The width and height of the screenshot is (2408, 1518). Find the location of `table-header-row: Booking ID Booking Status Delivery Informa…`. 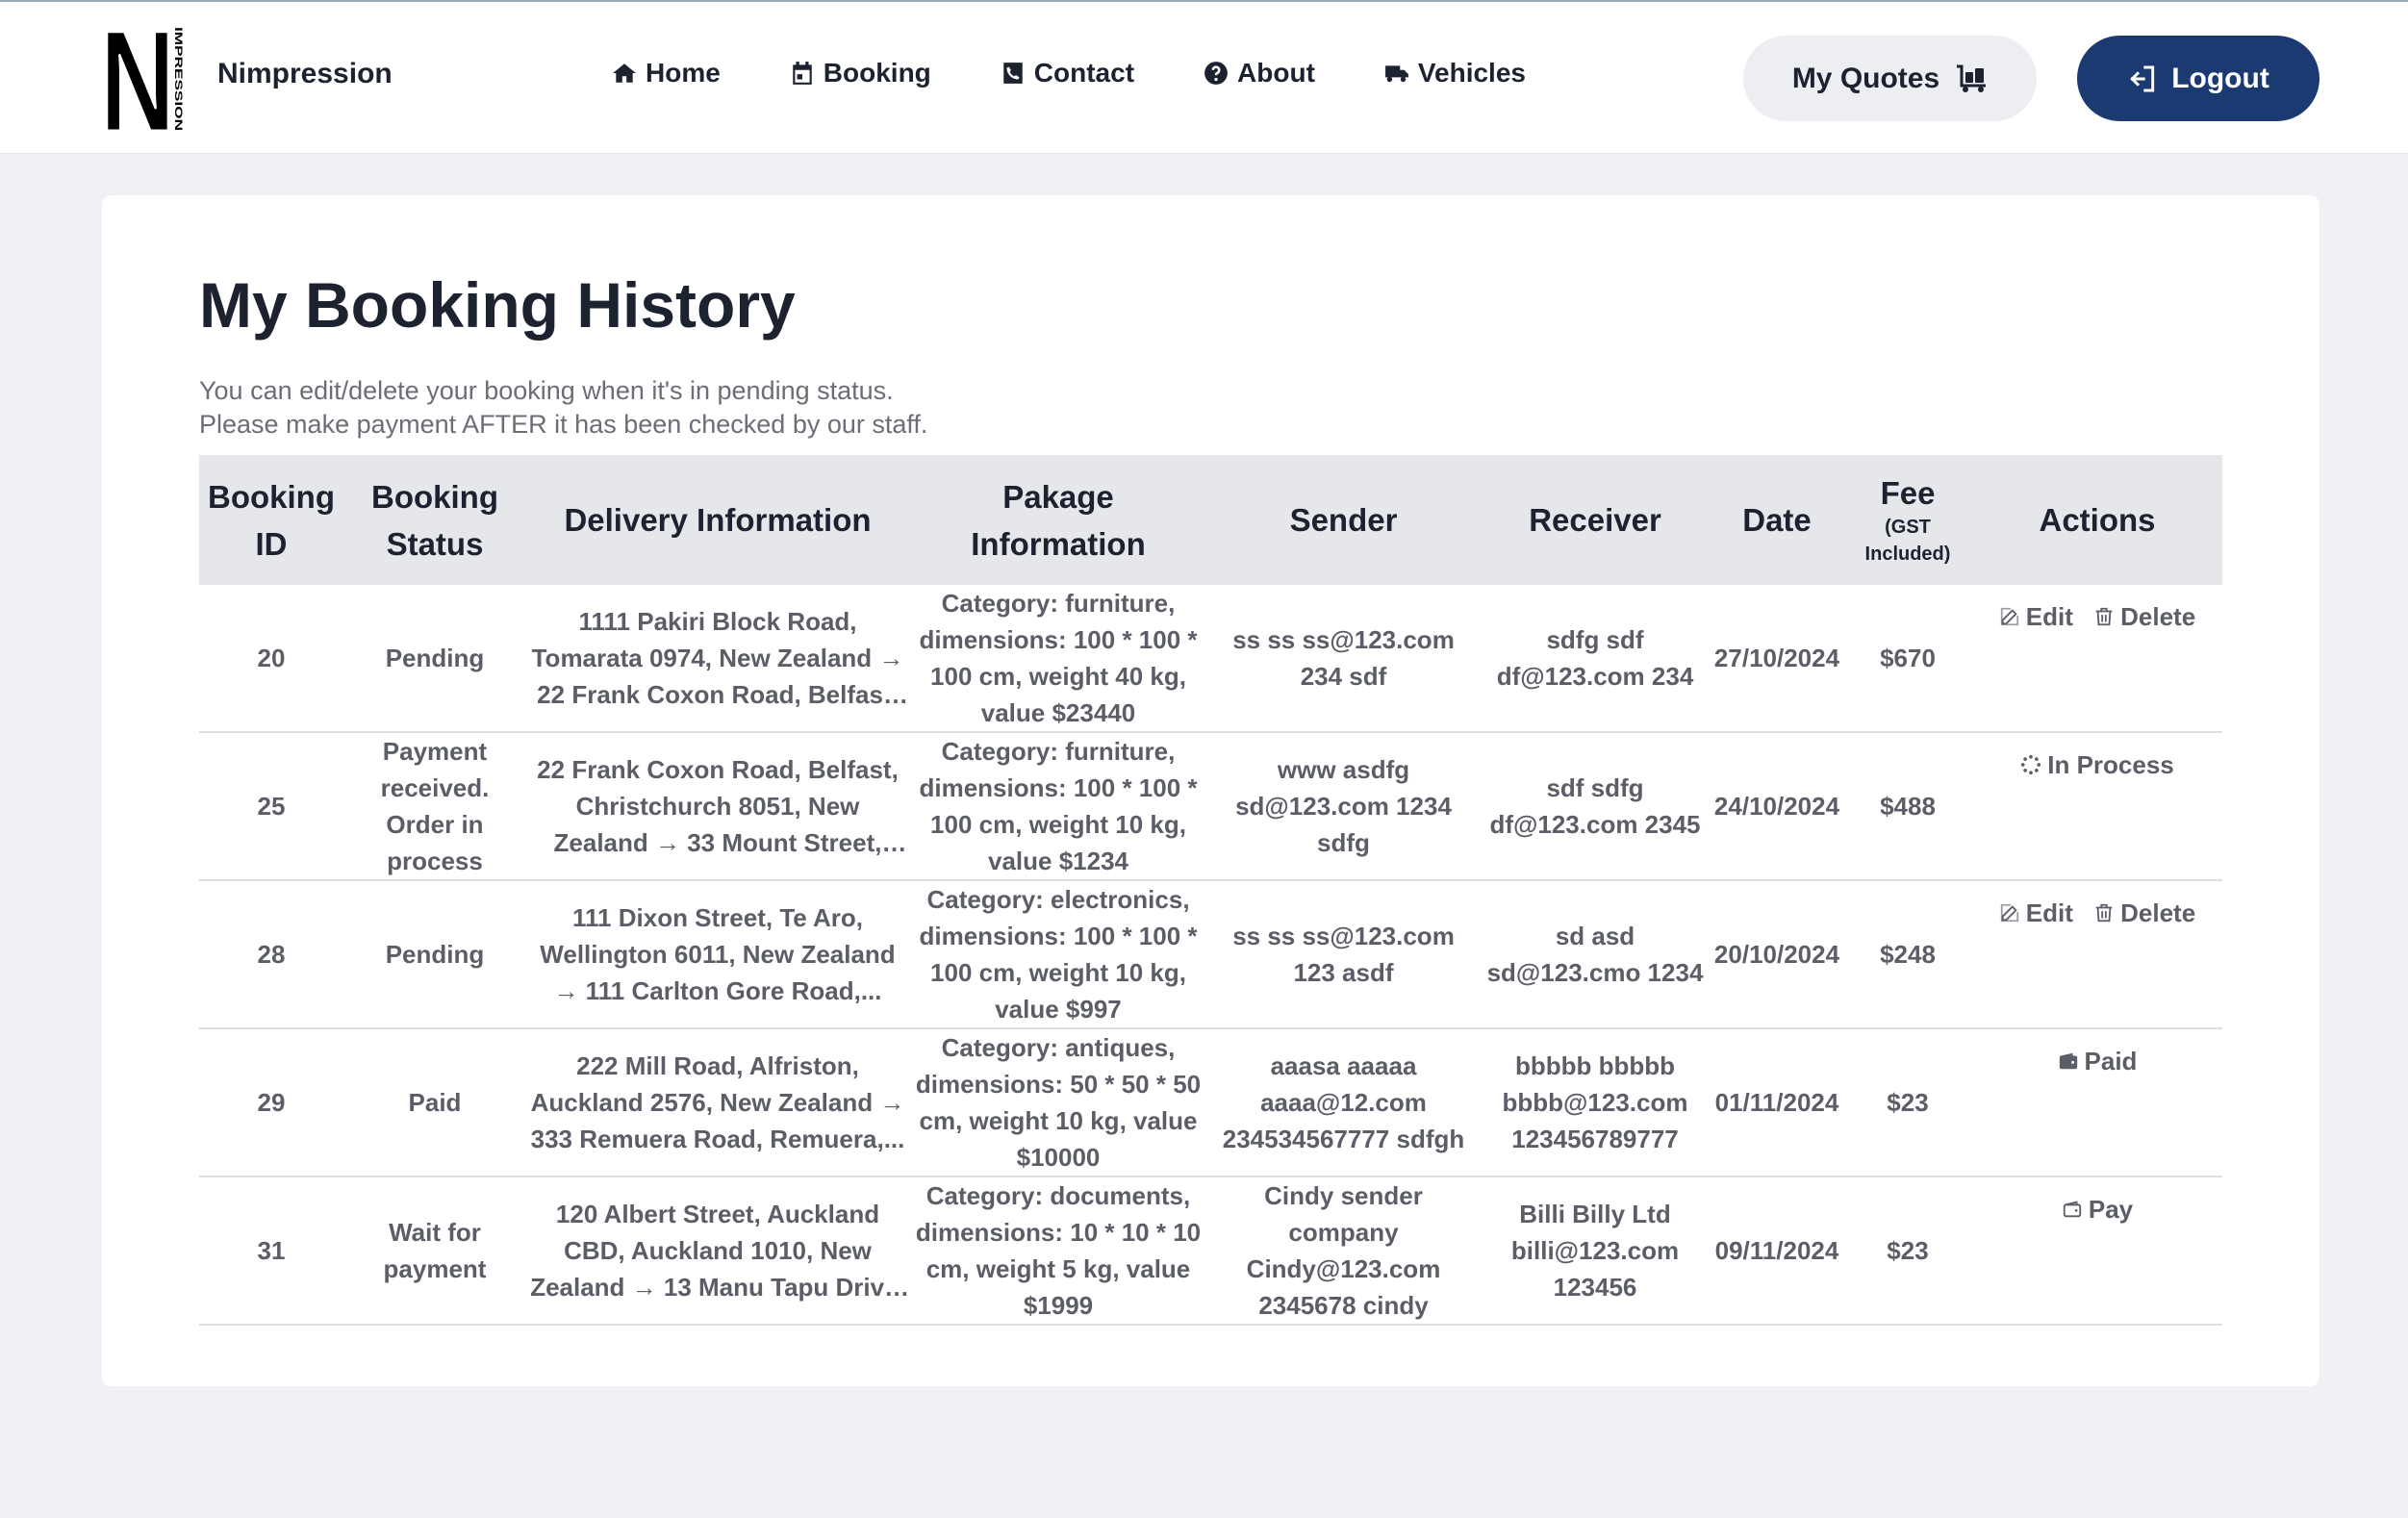

table-header-row: Booking ID Booking Status Delivery Informa… is located at coordinates (1210, 520).